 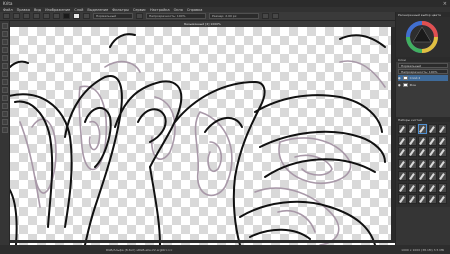 What do you see at coordinates (423, 71) in the screenshot?
I see `layer-opacity-slider: Непрозрачность: 100%` at bounding box center [423, 71].